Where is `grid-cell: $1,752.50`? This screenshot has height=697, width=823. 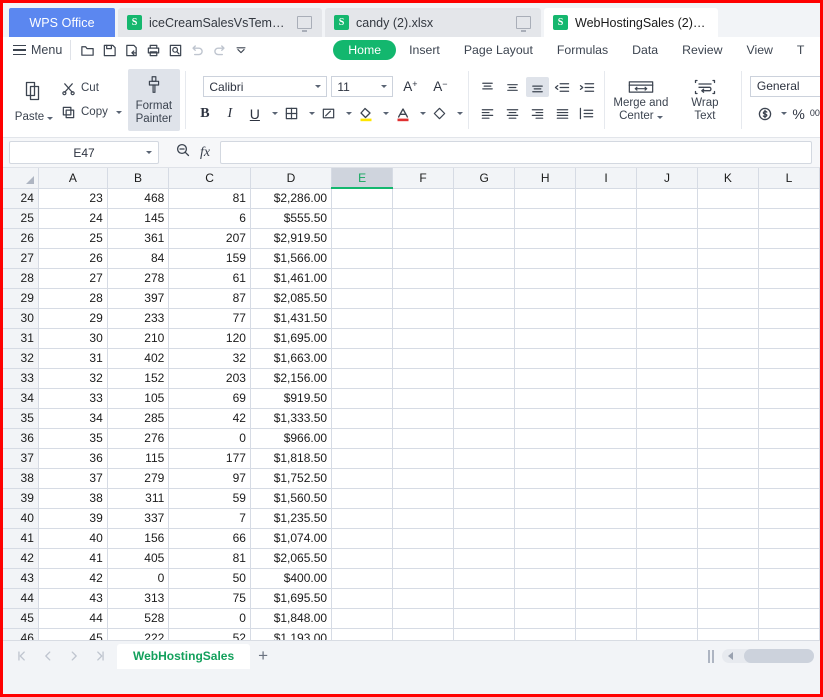 grid-cell: $1,752.50 is located at coordinates (291, 478).